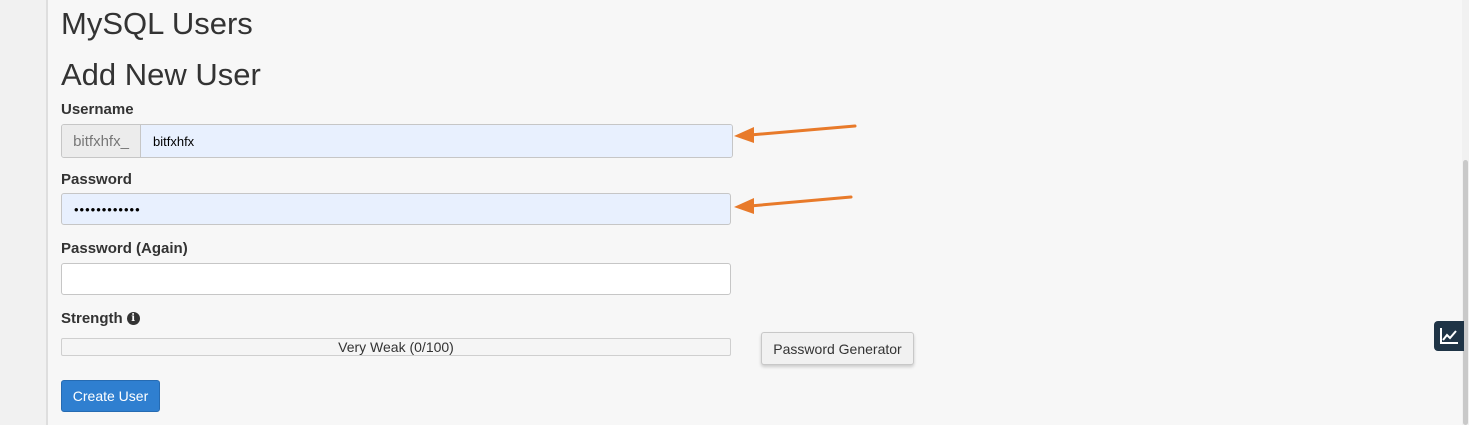 Image resolution: width=1469 pixels, height=425 pixels. I want to click on username-input-group: bitfxhfx_, so click(397, 141).